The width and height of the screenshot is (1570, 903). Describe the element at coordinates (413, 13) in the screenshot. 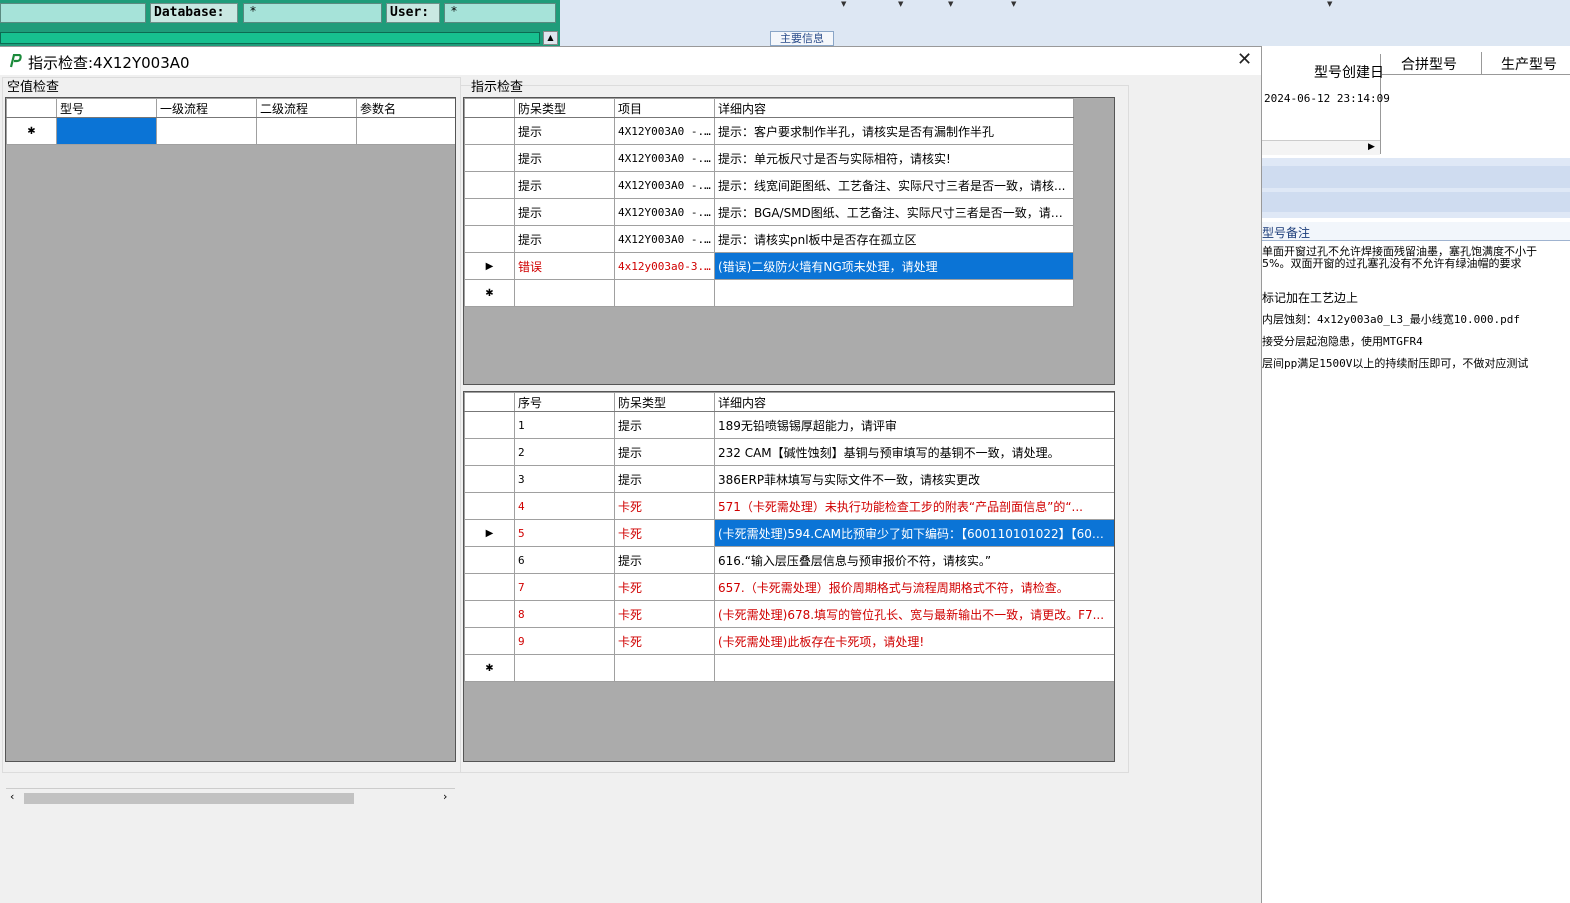

I see `user-label: User:` at that location.